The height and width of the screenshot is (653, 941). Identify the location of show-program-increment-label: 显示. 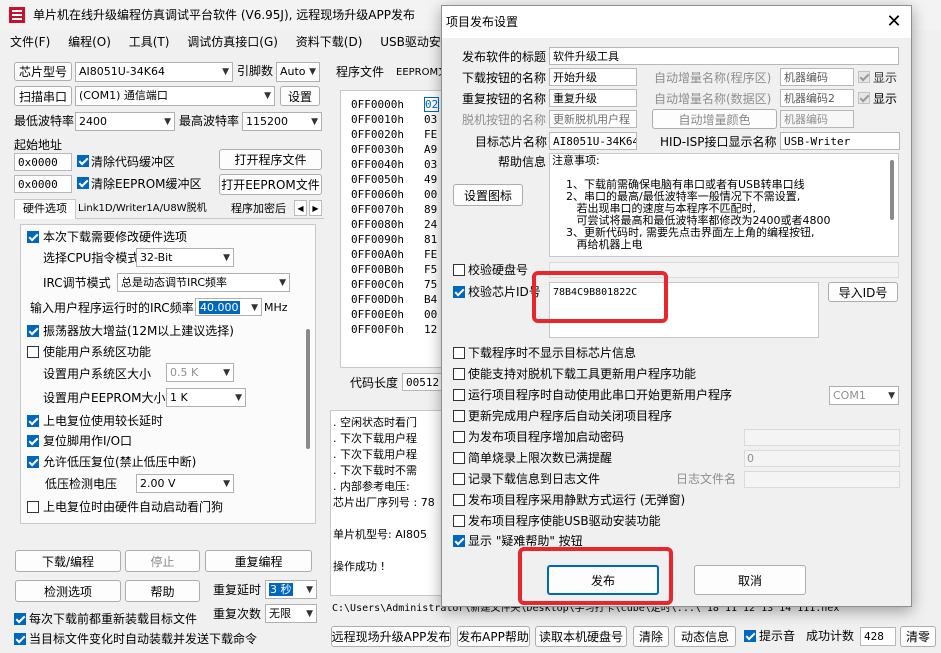
(885, 78).